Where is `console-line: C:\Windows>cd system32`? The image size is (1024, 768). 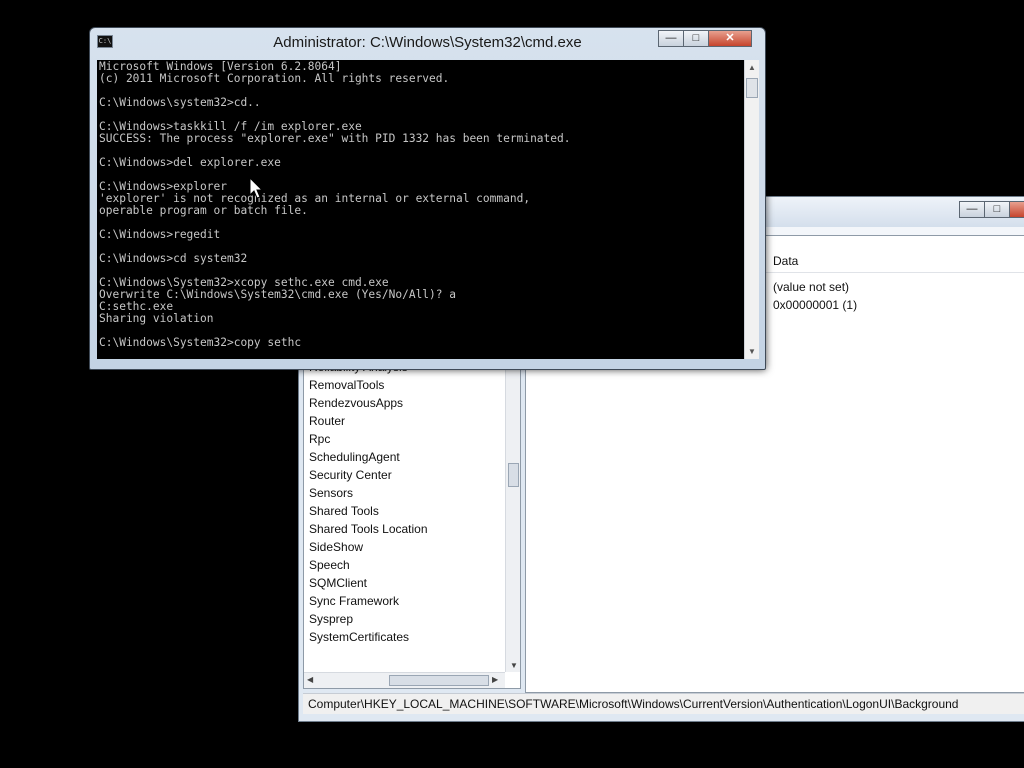 console-line: C:\Windows>cd system32 is located at coordinates (173, 258).